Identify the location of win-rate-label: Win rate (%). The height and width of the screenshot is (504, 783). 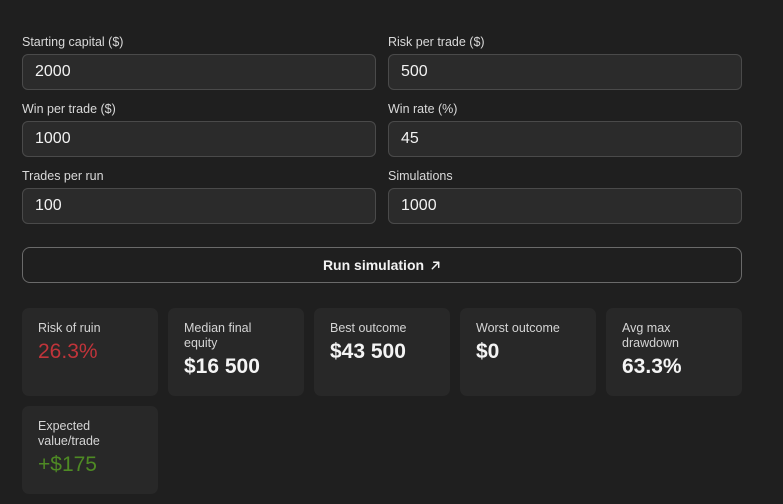
(423, 109).